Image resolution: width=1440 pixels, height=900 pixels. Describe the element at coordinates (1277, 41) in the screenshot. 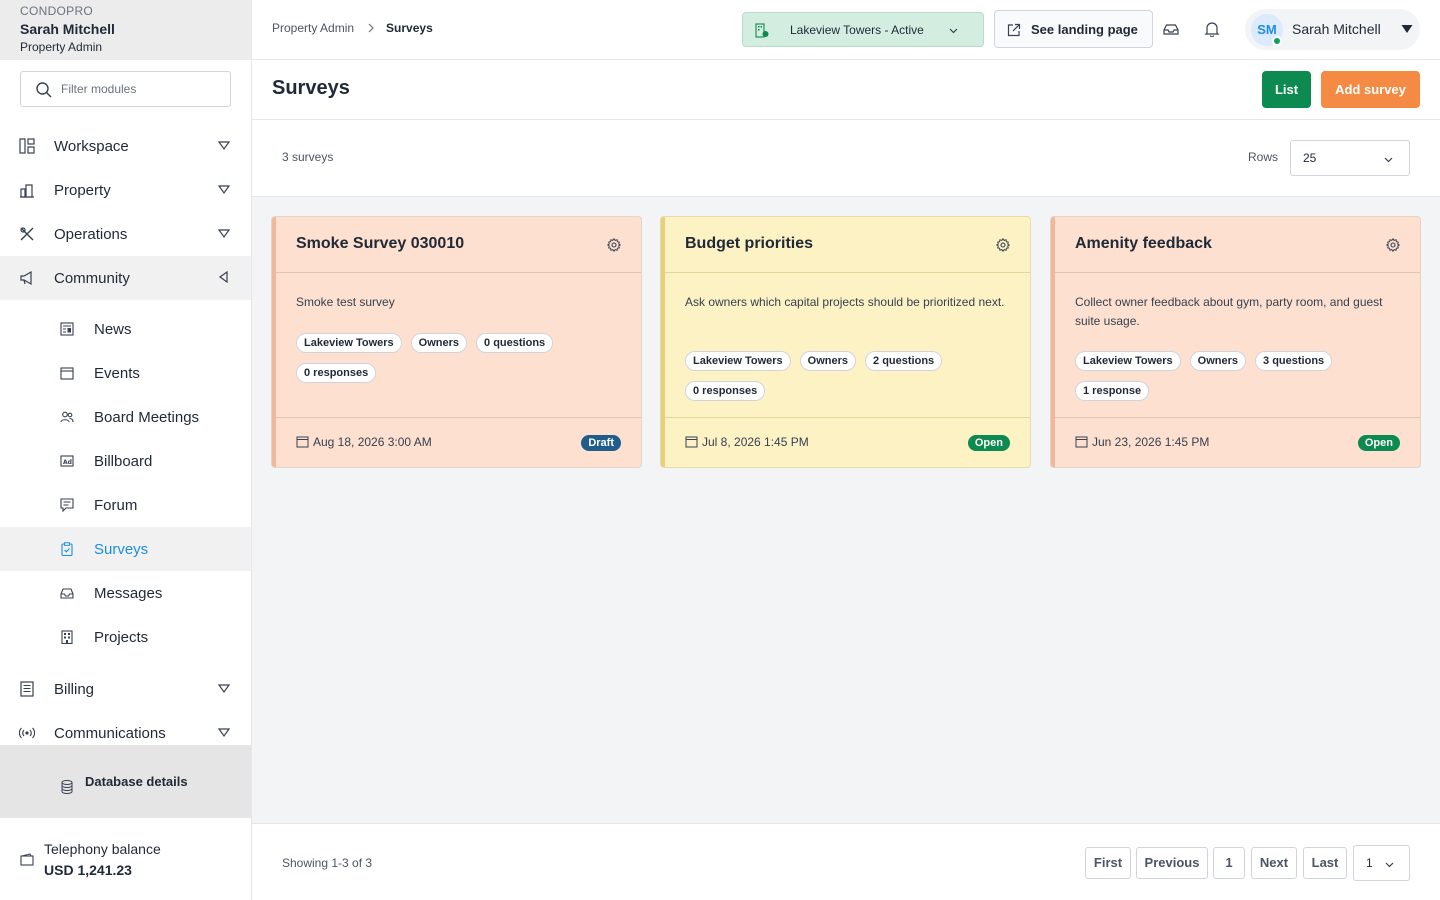

I see `online-status-dot` at that location.